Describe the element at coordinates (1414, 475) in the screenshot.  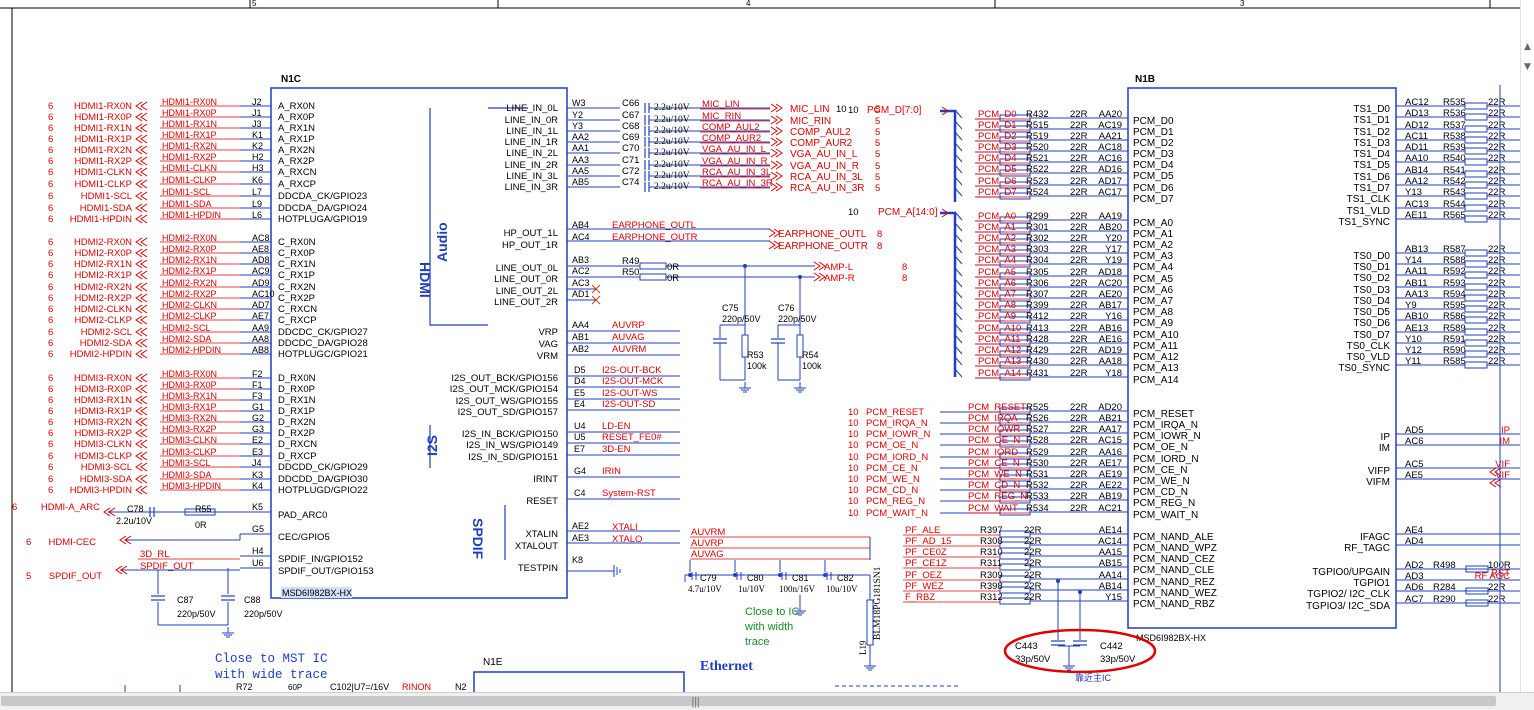
I see `pin-ball-label: AE5` at that location.